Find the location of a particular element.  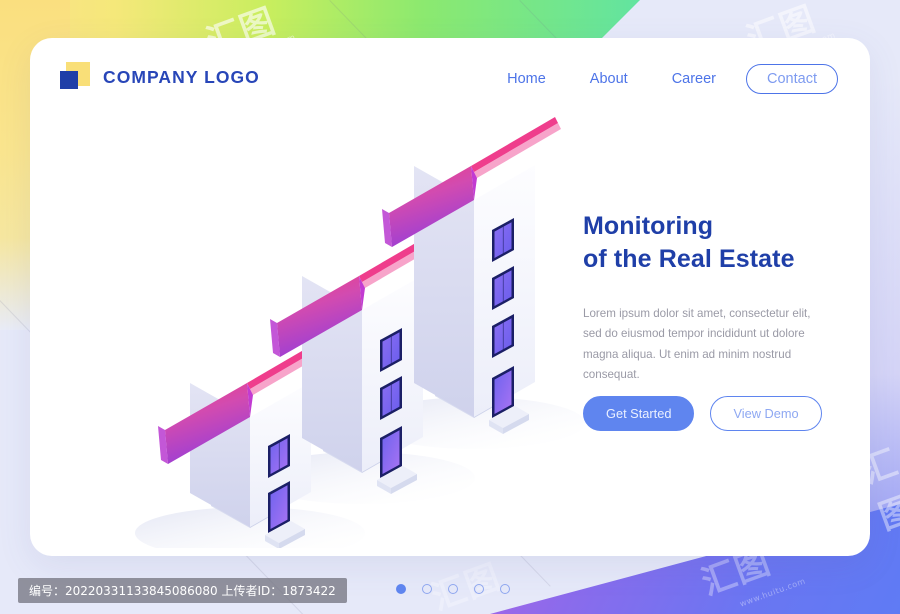

headline-line-2: of the Real Estate is located at coordinates (689, 259).